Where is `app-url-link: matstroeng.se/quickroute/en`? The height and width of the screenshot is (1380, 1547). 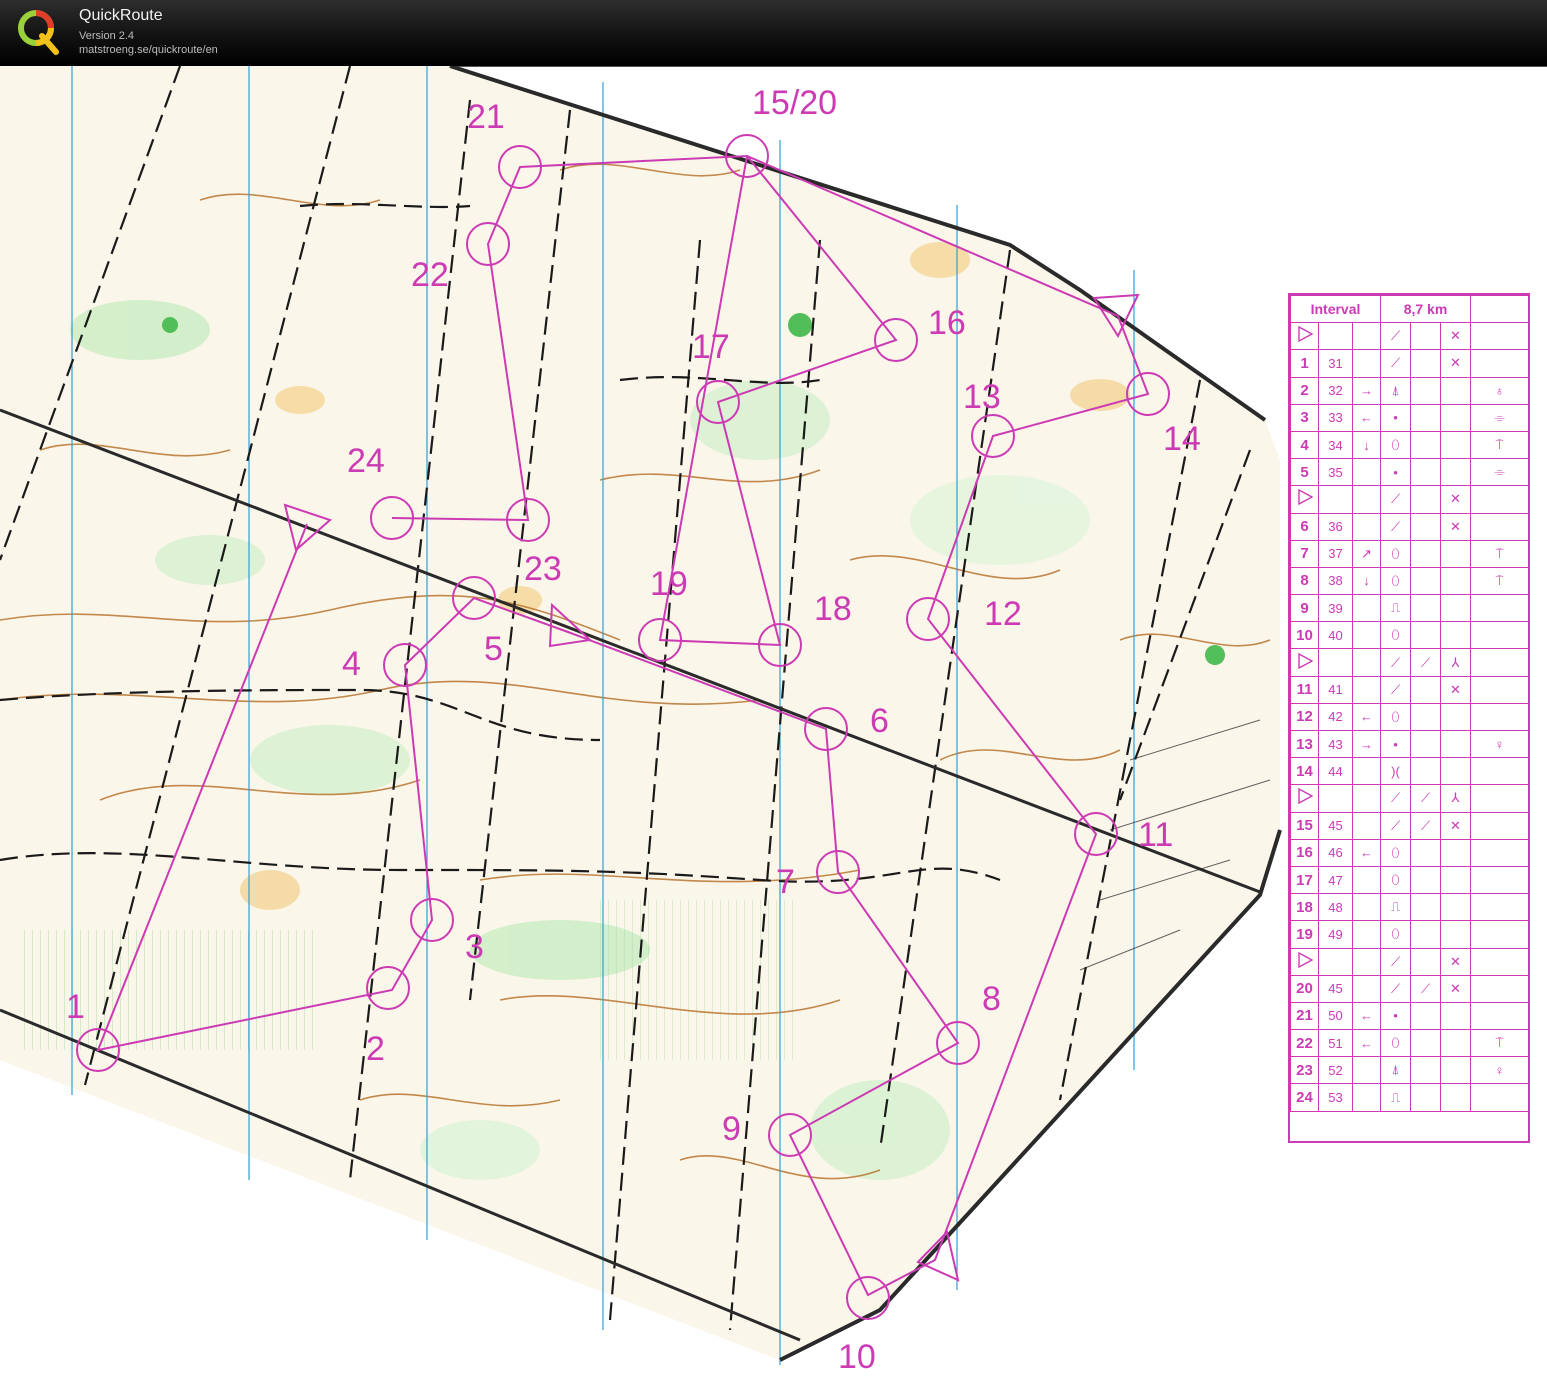
app-url-link: matstroeng.se/quickroute/en is located at coordinates (148, 50).